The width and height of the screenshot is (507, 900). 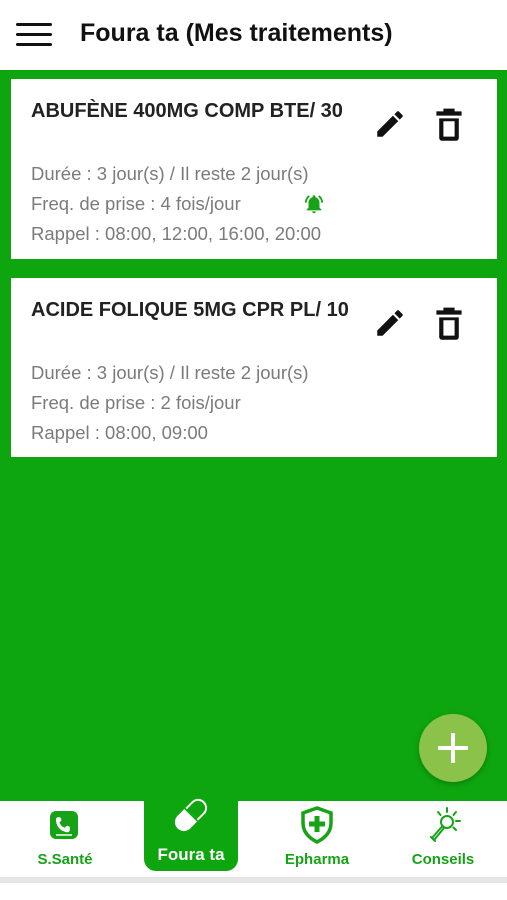 I want to click on app-header: Foura ta (Mes traitements), so click(x=253, y=35).